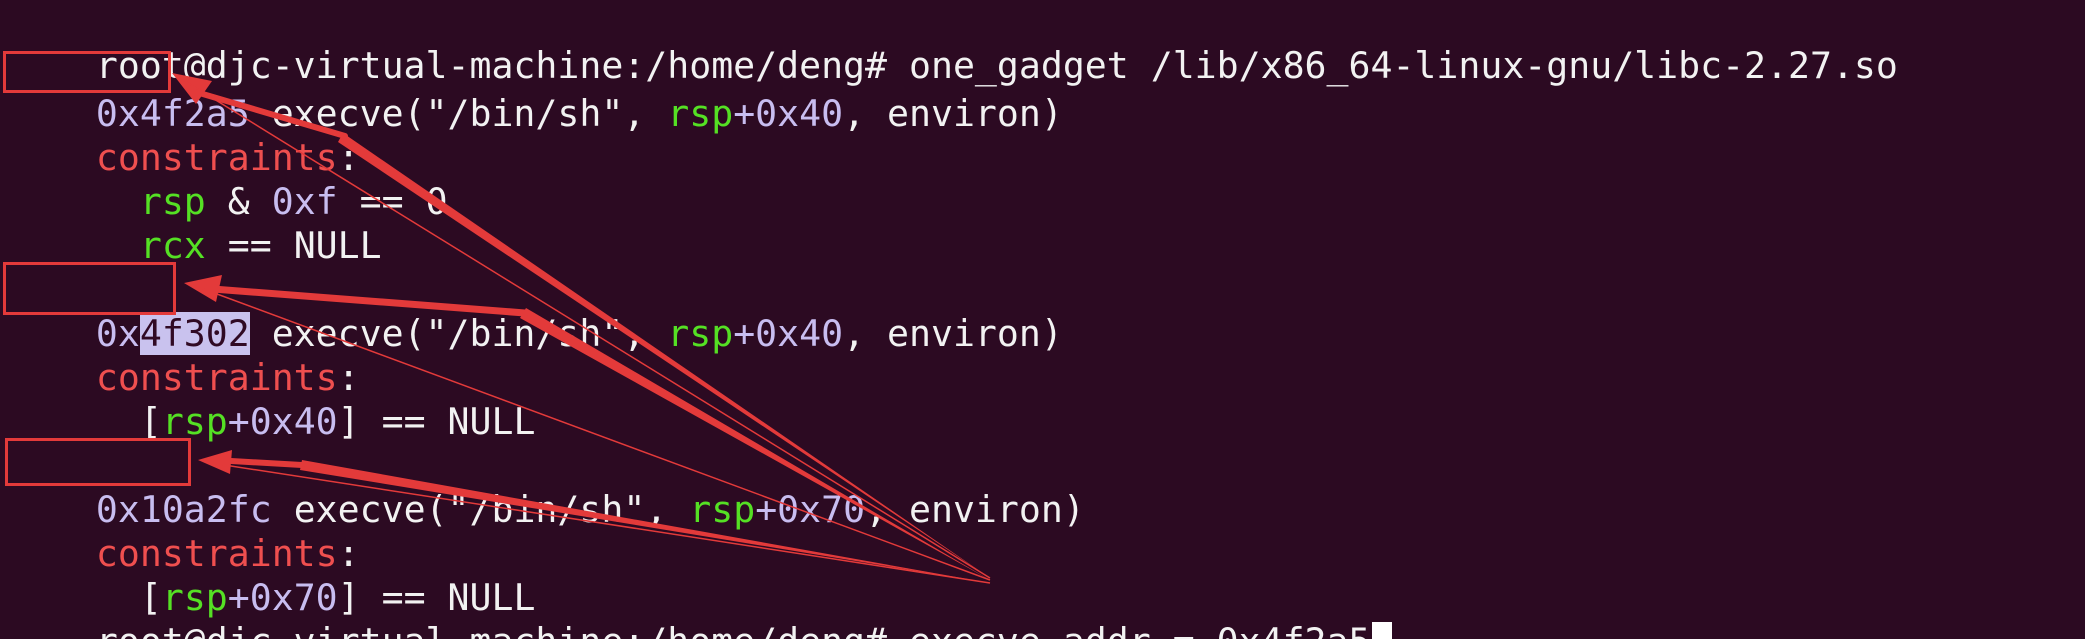 The height and width of the screenshot is (639, 2085). What do you see at coordinates (282, 421) in the screenshot?
I see `constraint-offset: +0x40` at bounding box center [282, 421].